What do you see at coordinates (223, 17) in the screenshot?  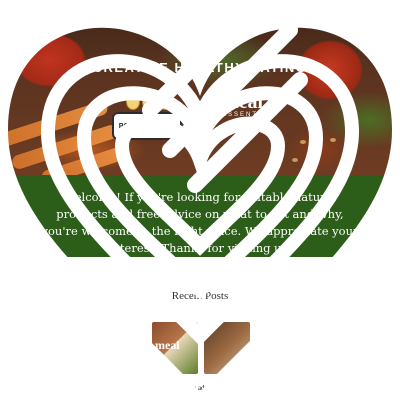 I see `nav-home: HOME` at bounding box center [223, 17].